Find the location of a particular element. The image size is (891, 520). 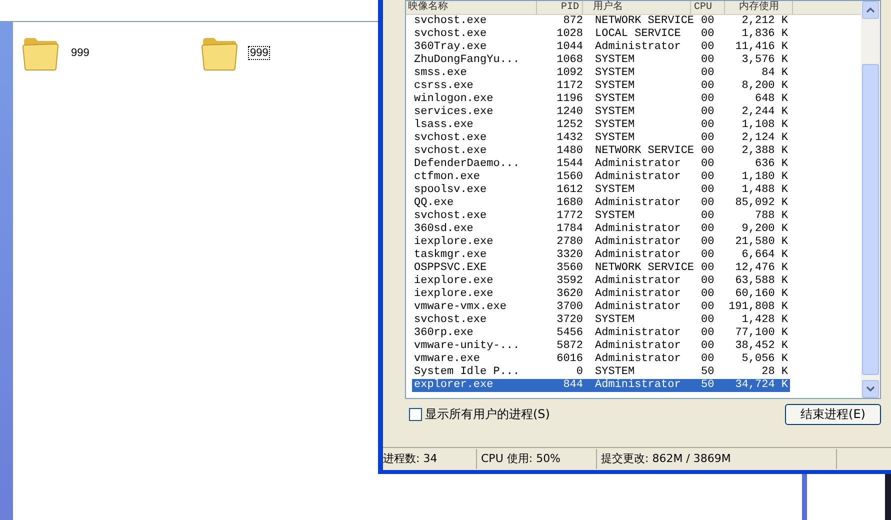

process-row: services.exe 1240 SYSTEM 00 2,244 K is located at coordinates (601, 112).